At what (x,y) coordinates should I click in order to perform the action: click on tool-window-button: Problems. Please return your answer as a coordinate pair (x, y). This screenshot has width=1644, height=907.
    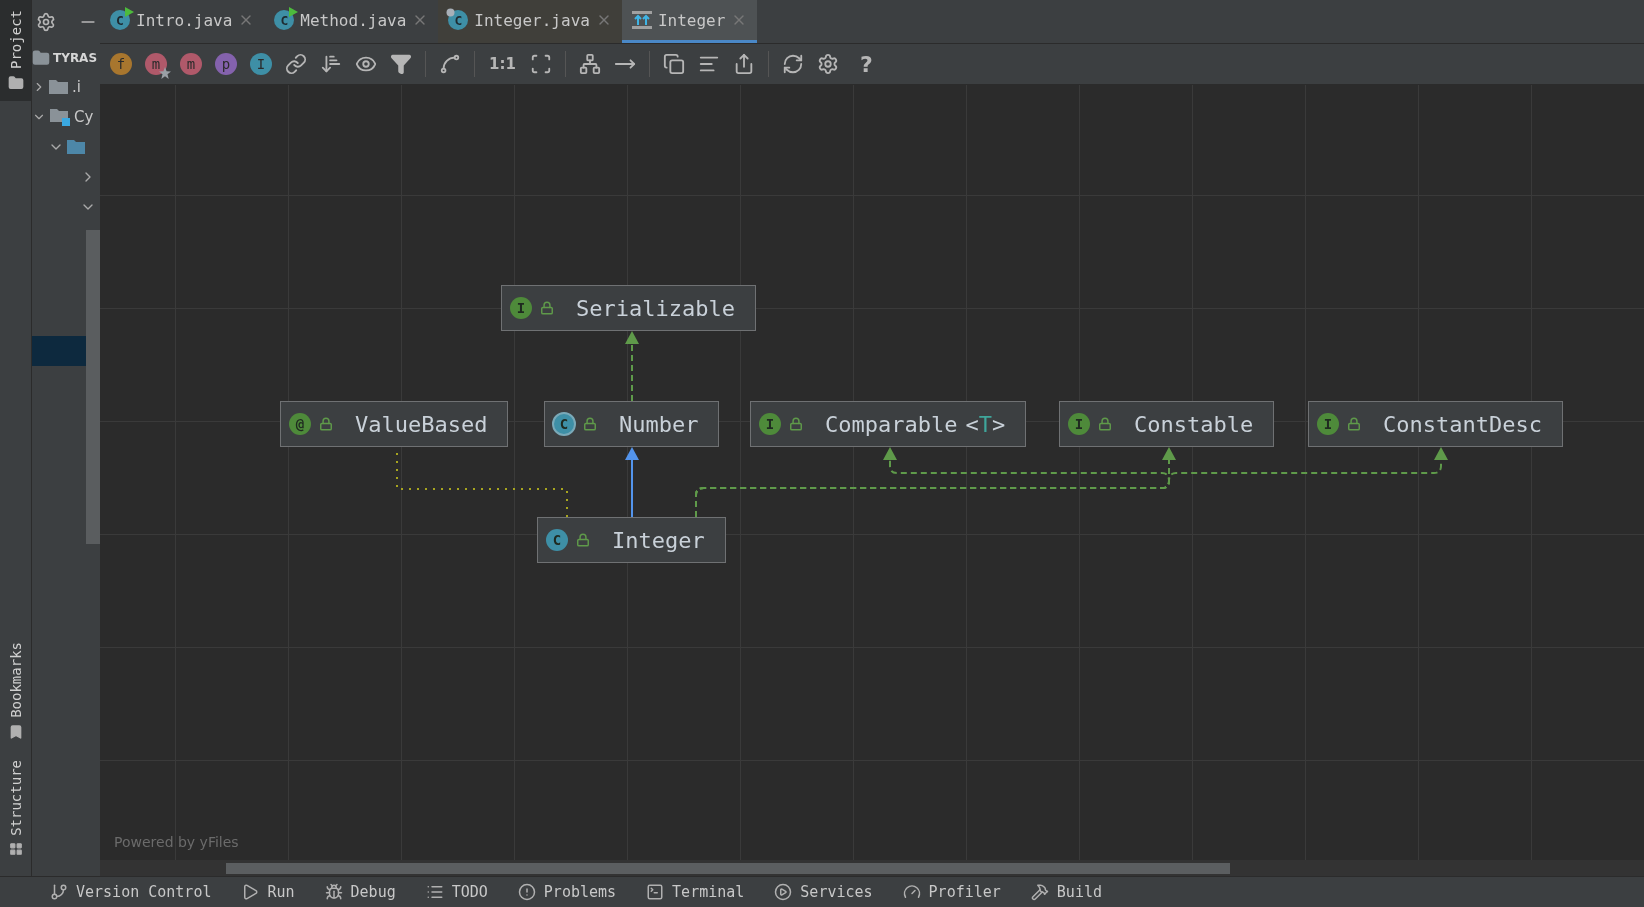
    Looking at the image, I should click on (567, 892).